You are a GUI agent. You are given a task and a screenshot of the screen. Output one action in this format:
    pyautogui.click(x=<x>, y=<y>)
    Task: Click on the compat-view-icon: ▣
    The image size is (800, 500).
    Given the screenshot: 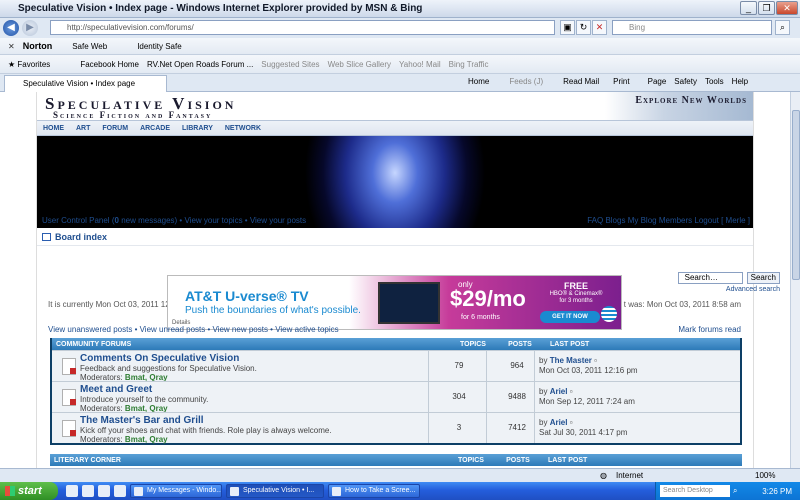 What is the action you would take?
    pyautogui.click(x=567, y=27)
    